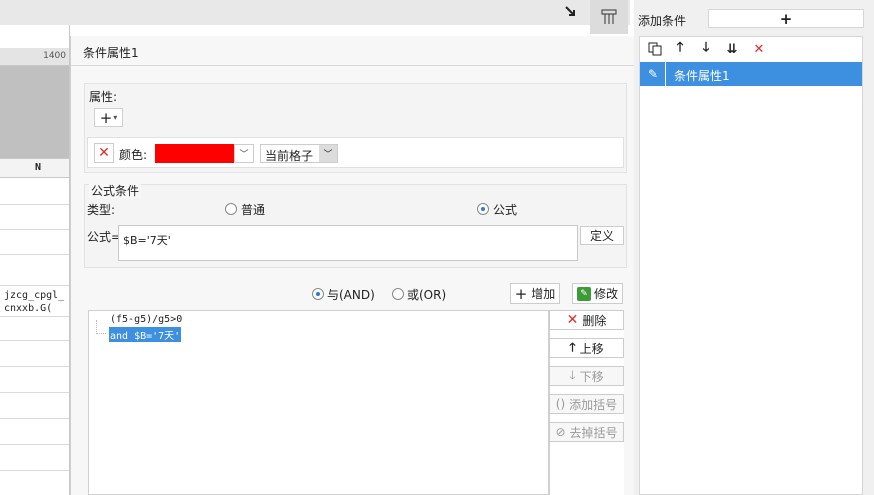 This screenshot has height=495, width=874. Describe the element at coordinates (289, 156) in the screenshot. I see `scope-value: 当前格子` at that location.